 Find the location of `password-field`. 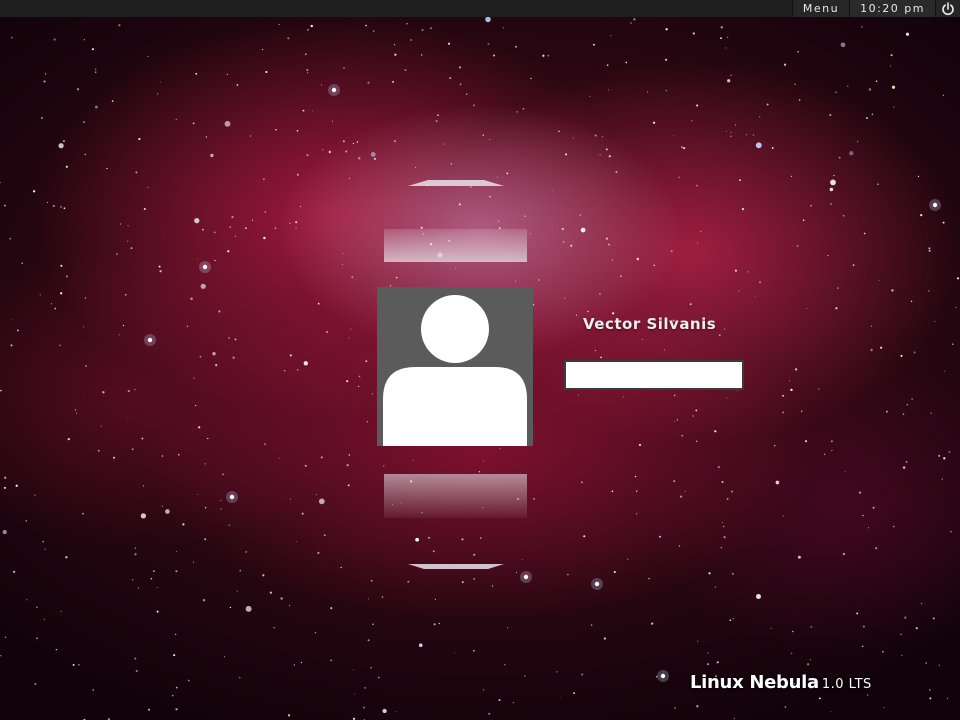

password-field is located at coordinates (654, 375).